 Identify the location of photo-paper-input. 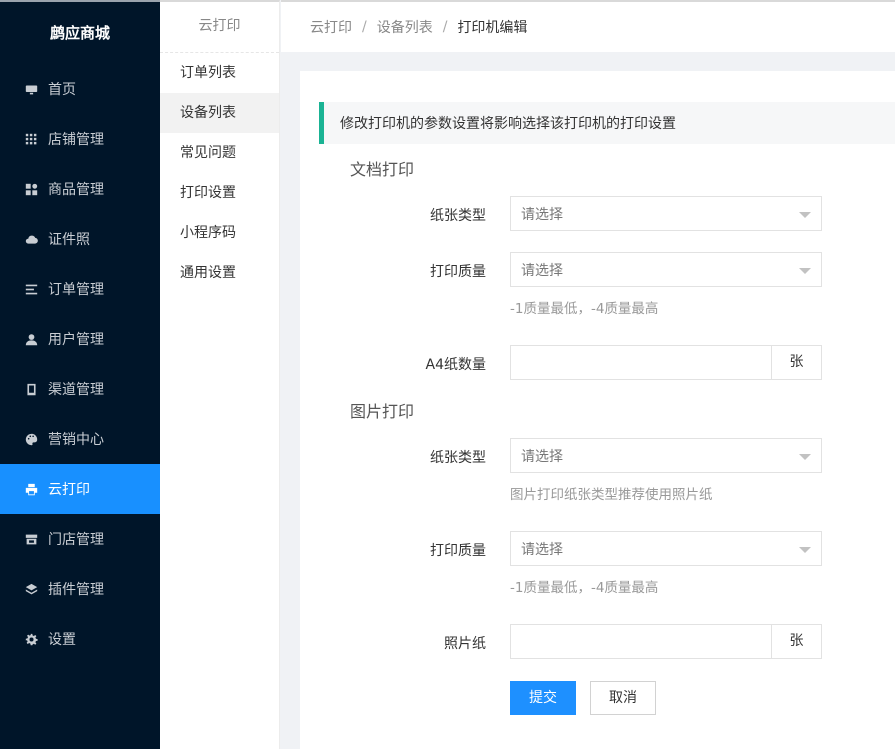
(641, 641).